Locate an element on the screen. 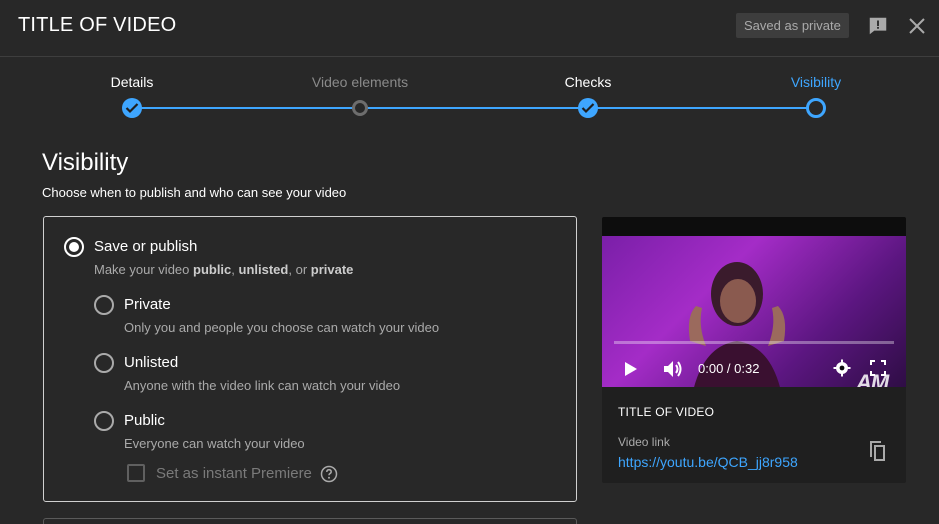 Image resolution: width=939 pixels, height=524 pixels. video-progress-bar is located at coordinates (754, 342).